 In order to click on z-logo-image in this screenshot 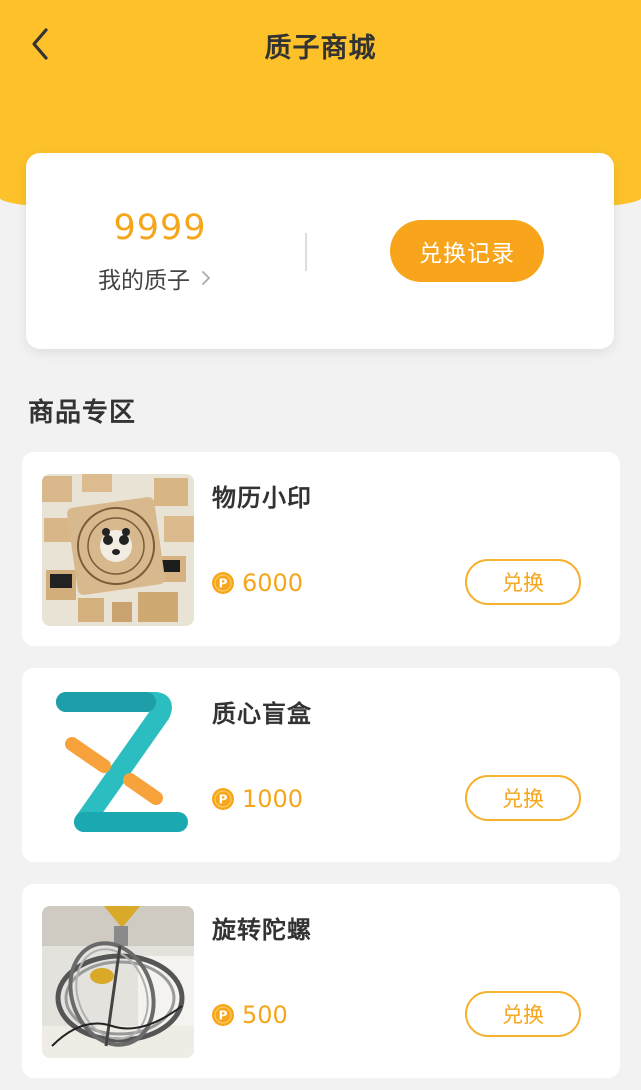, I will do `click(118, 766)`.